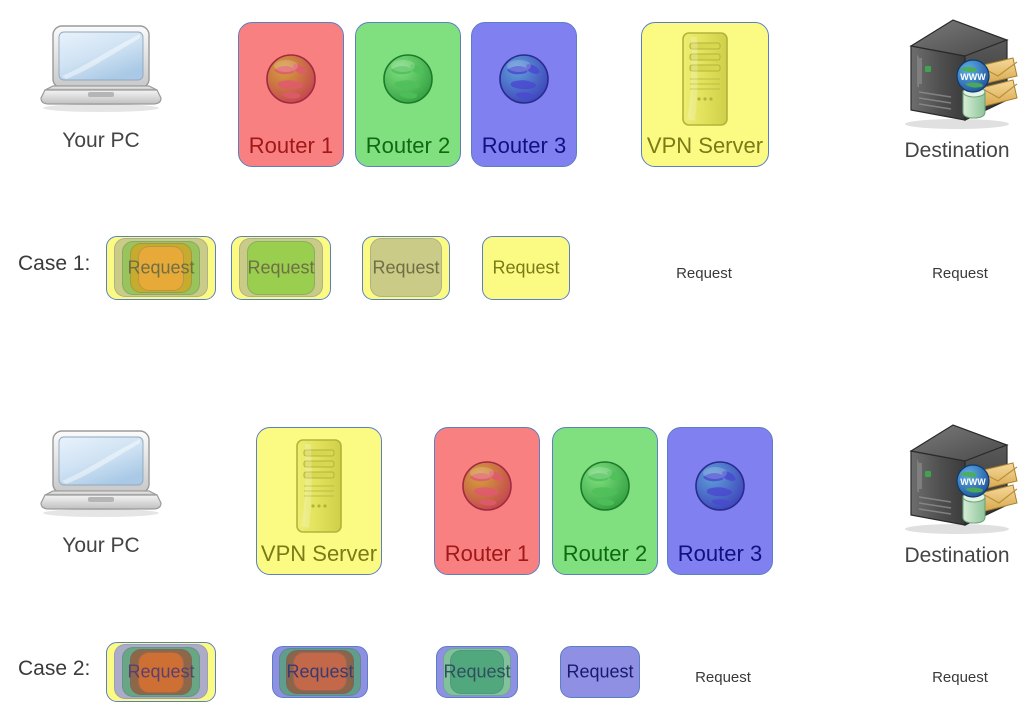 The image size is (1024, 703). I want to click on case-1-label: Case 1:, so click(54, 263).